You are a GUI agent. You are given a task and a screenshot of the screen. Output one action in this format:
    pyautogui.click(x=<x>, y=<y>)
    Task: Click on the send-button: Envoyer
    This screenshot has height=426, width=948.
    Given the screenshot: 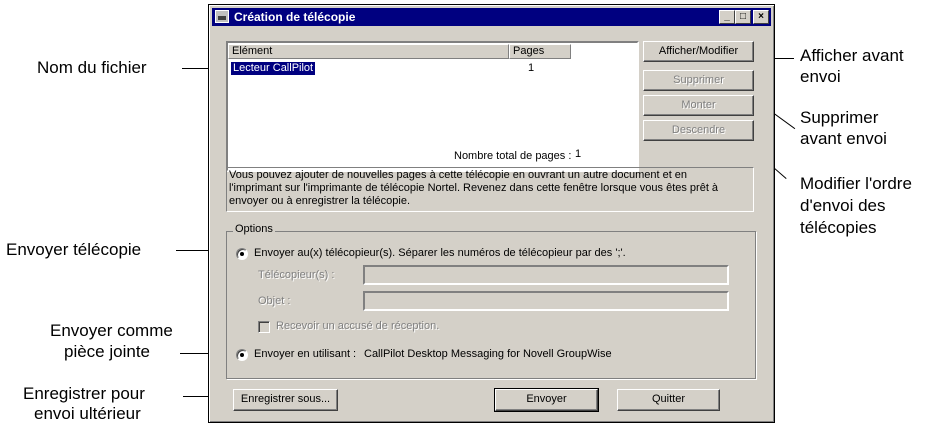 What is the action you would take?
    pyautogui.click(x=546, y=400)
    